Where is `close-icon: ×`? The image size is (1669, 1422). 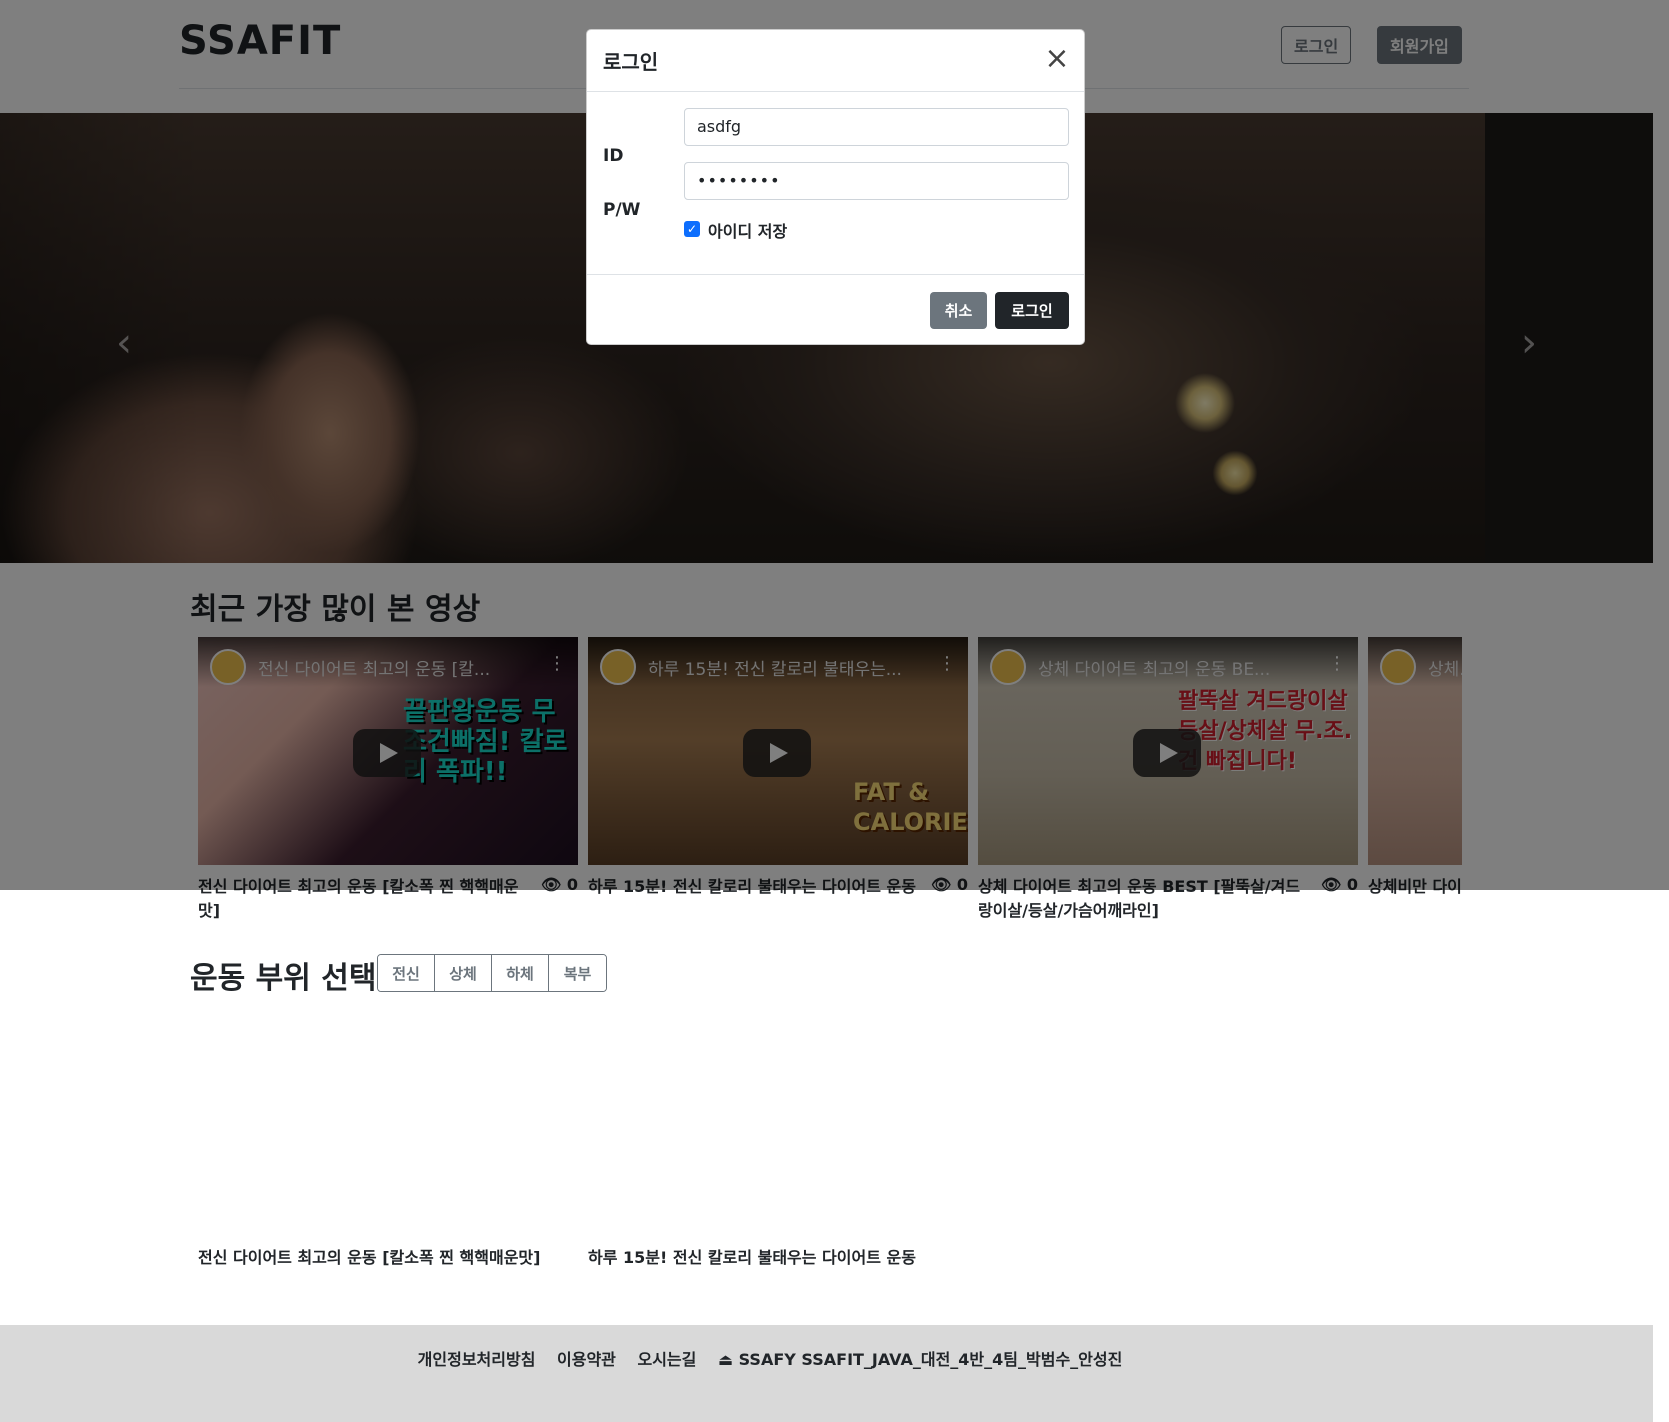 close-icon: × is located at coordinates (1057, 59).